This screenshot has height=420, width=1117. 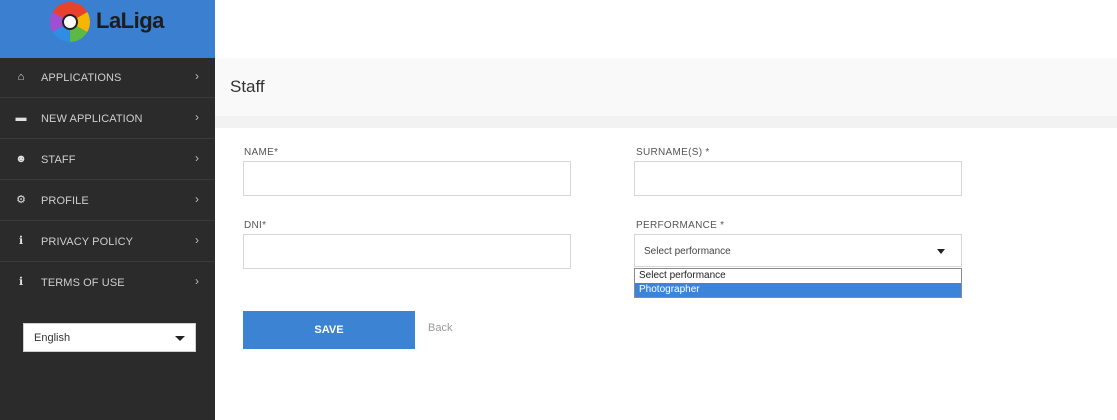 I want to click on page-header: Staff, so click(x=666, y=87).